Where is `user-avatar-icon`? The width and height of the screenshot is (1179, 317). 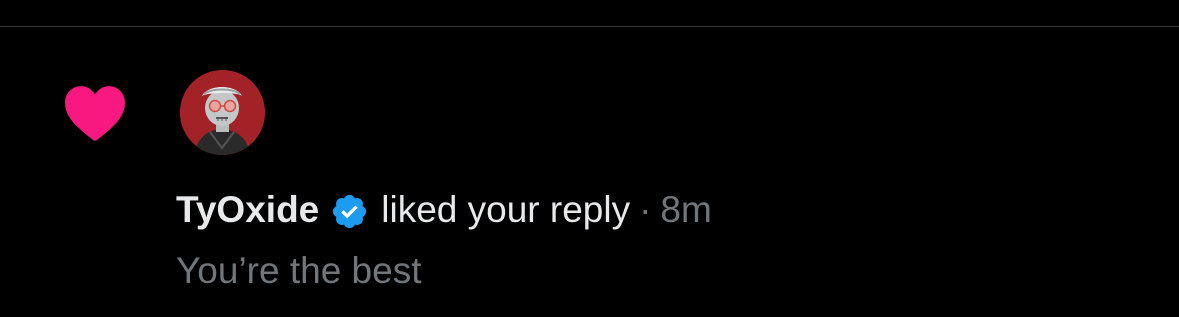 user-avatar-icon is located at coordinates (222, 112).